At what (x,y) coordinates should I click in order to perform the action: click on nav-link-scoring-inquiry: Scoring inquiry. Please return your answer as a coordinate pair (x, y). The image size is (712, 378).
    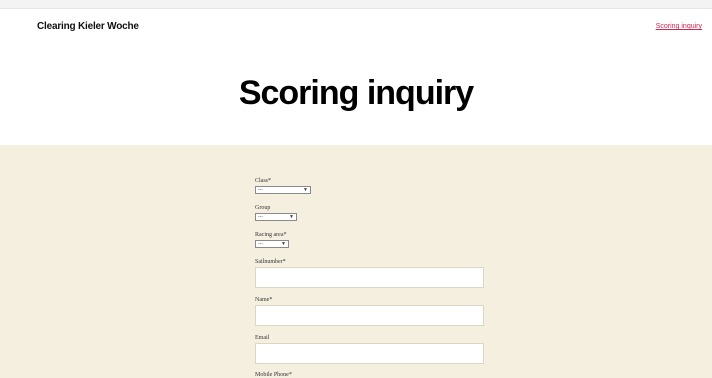
    Looking at the image, I should click on (679, 26).